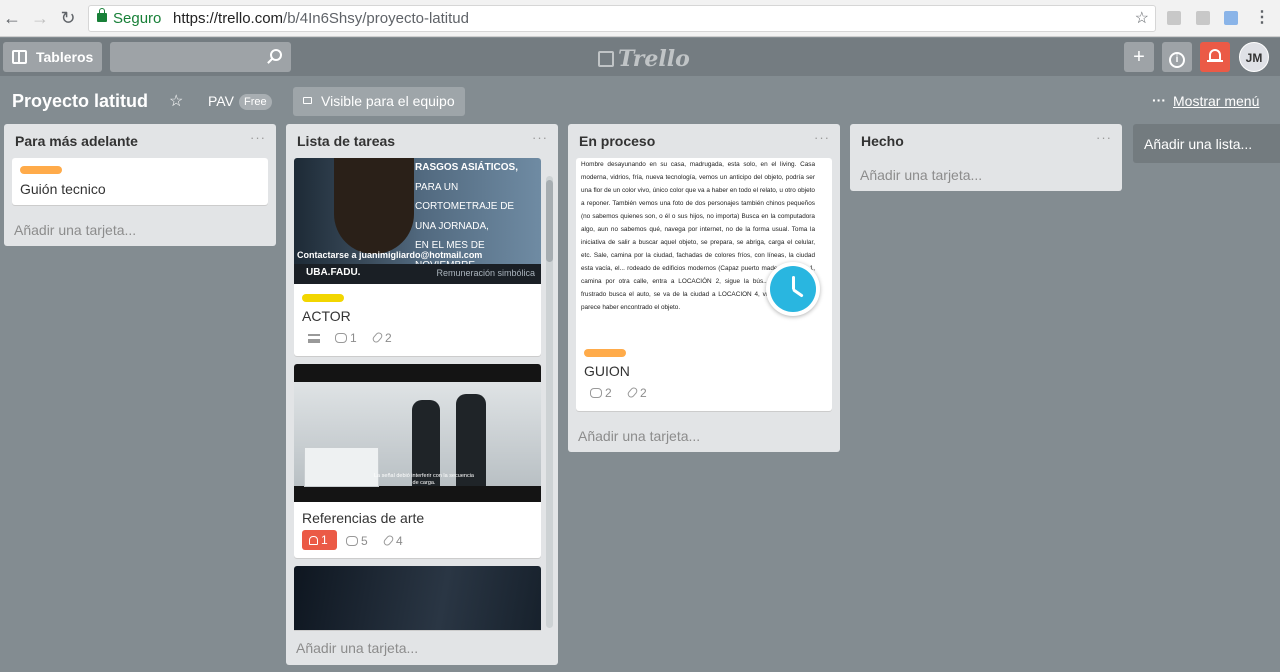 The image size is (1280, 672). Describe the element at coordinates (63, 189) in the screenshot. I see `card-title: Guión tecnico` at that location.